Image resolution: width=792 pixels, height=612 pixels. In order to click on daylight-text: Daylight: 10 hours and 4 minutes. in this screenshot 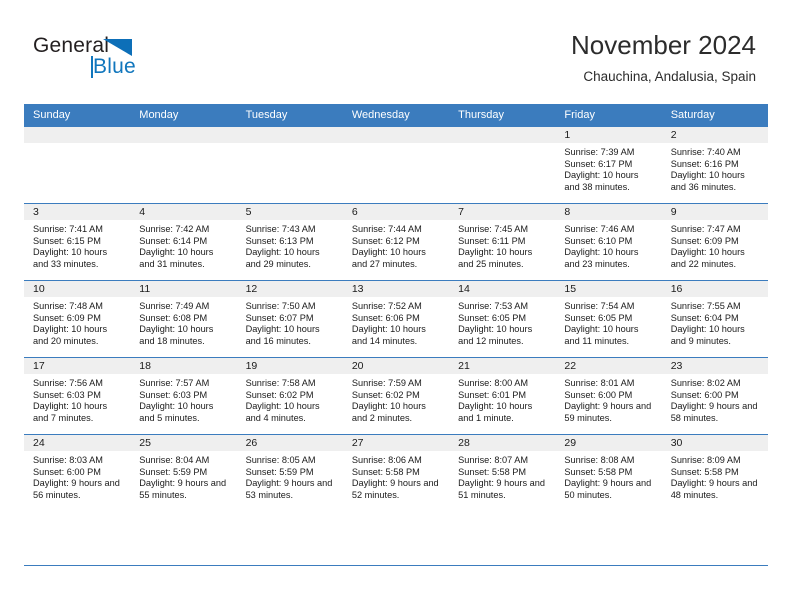, I will do `click(282, 412)`.